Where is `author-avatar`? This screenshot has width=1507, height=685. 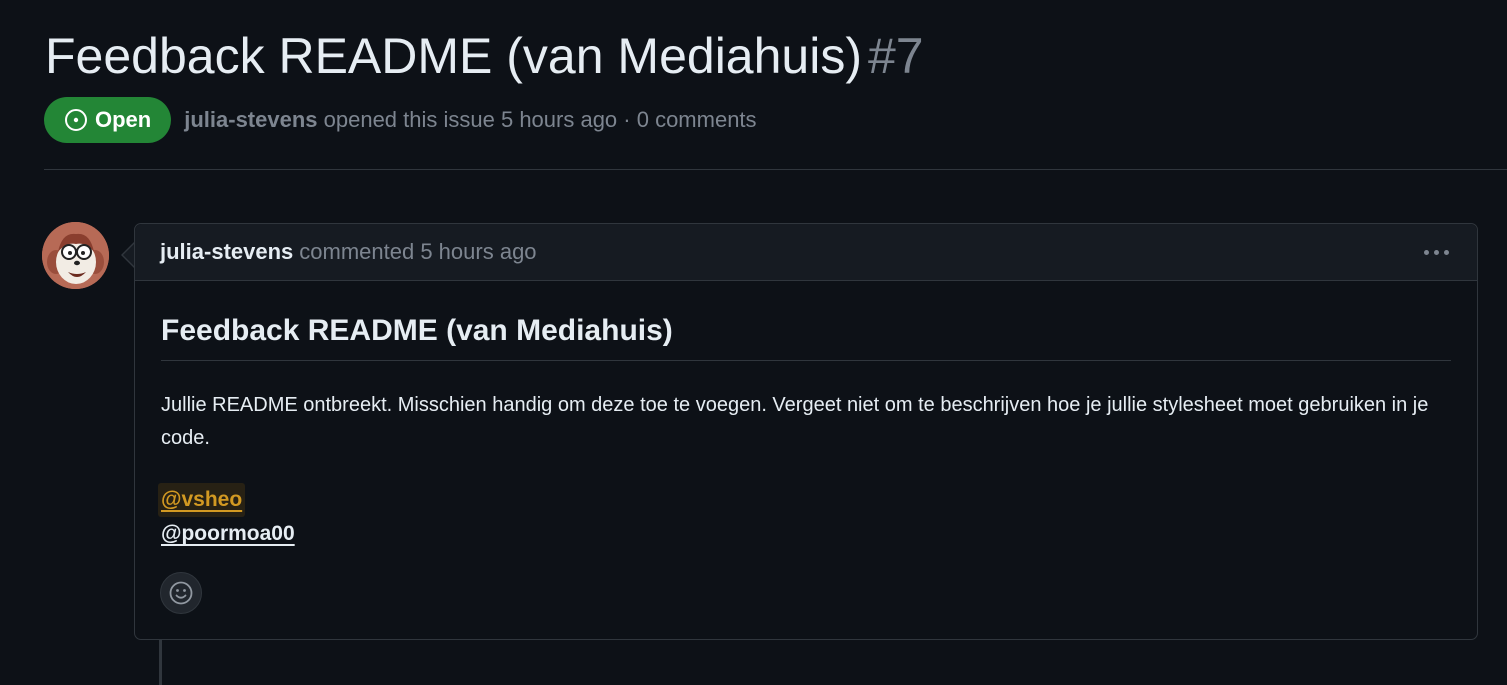 author-avatar is located at coordinates (75, 255).